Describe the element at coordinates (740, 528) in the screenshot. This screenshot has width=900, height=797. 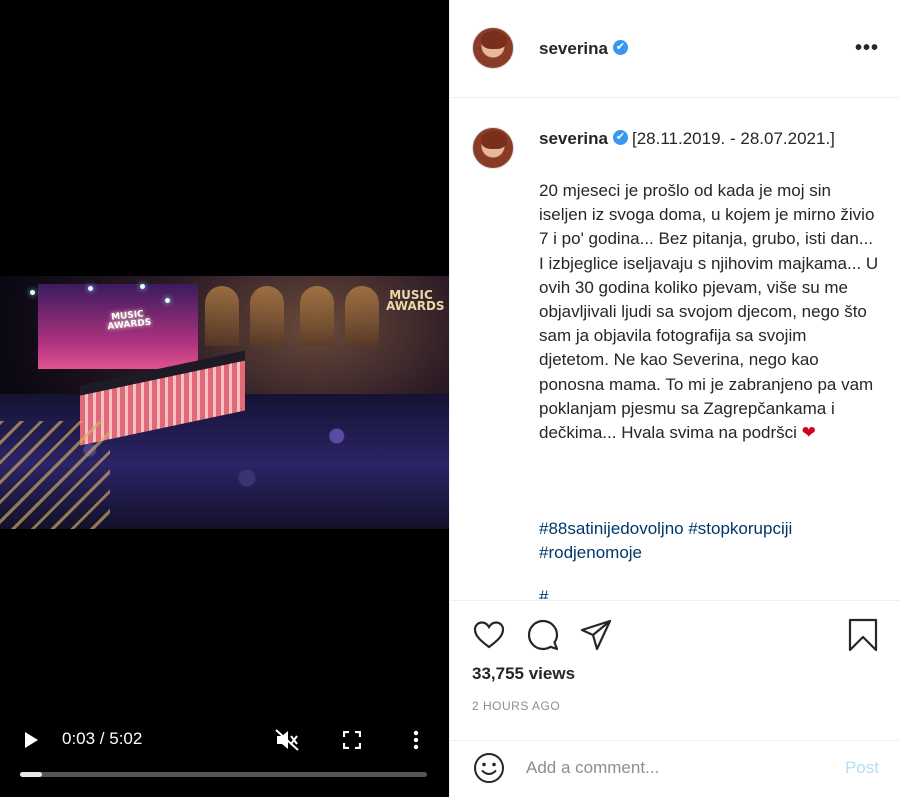
I see `hashtag-link: #stopkorupciji` at that location.